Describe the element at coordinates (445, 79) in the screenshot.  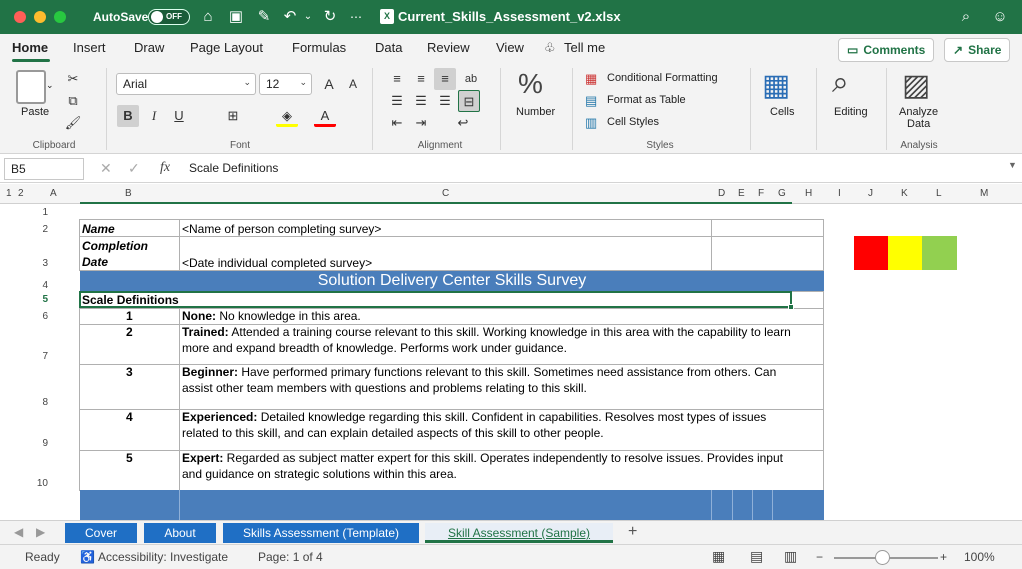
I see `align-bottom-icon: ≡` at that location.